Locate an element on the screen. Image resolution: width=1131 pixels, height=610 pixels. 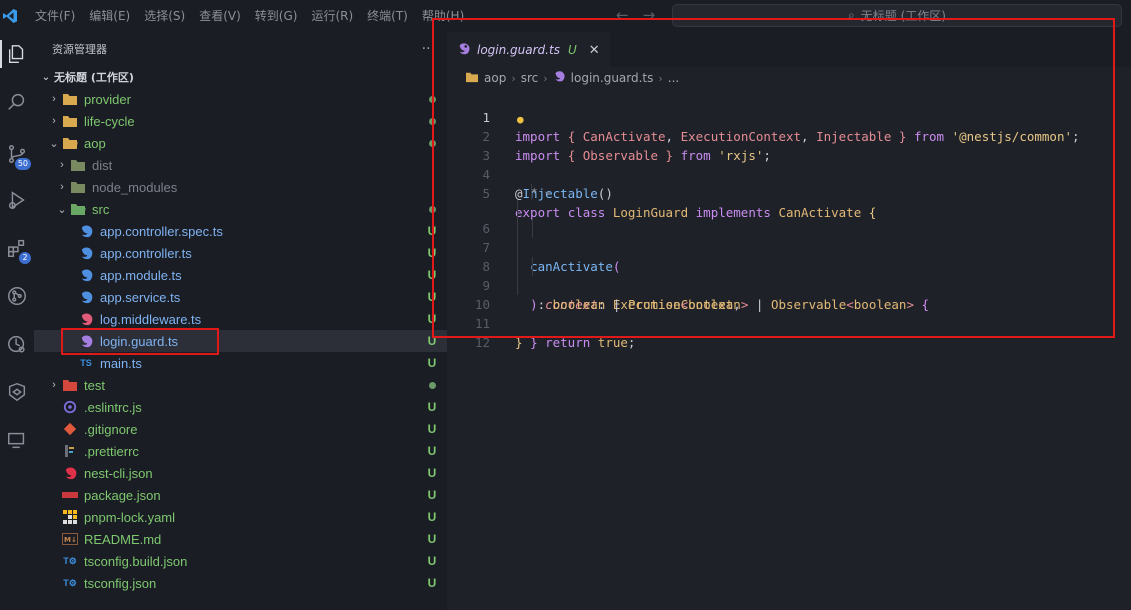
git-status is located at coordinates (432, 385).